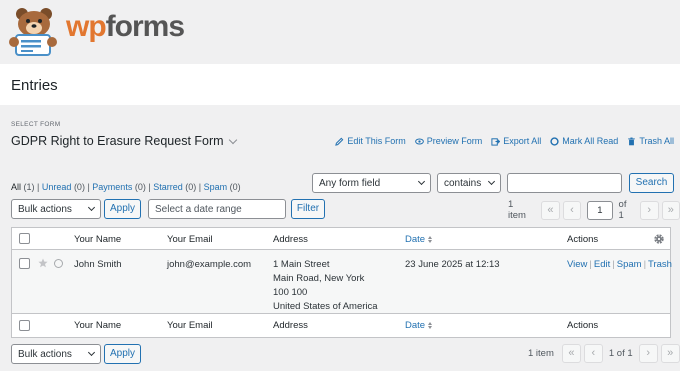 The image size is (680, 371). Describe the element at coordinates (290, 292) in the screenshot. I see `address-line: 100 100` at that location.